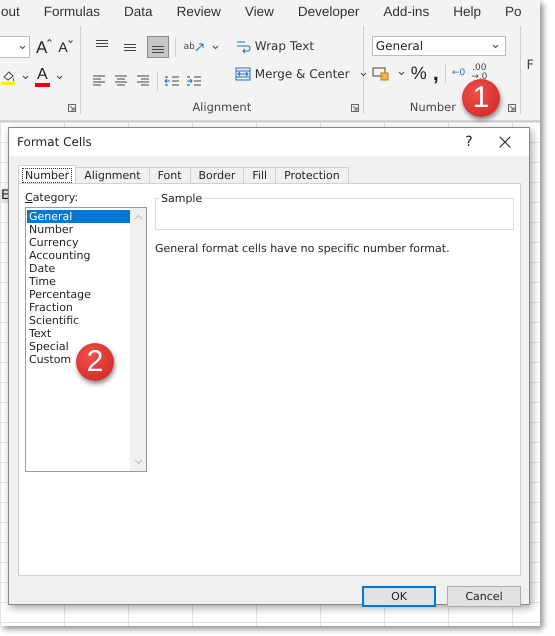  Describe the element at coordinates (300, 74) in the screenshot. I see `merge-center-button: Merge & Center` at that location.